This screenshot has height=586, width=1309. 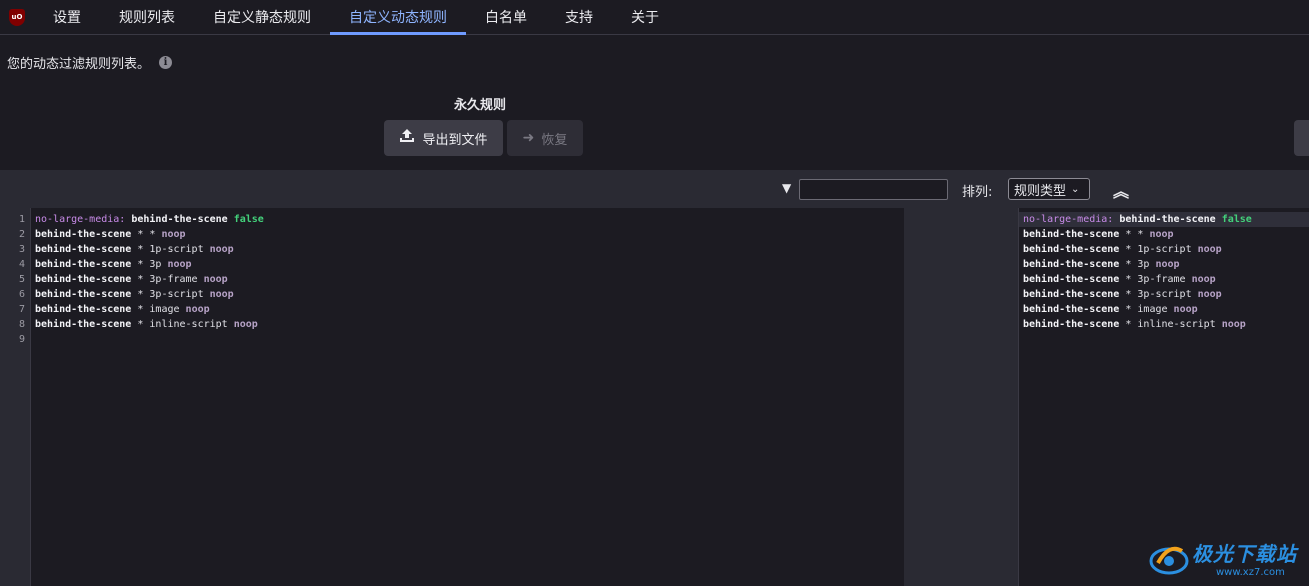 What do you see at coordinates (1121, 190) in the screenshot?
I see `collapse-up-icon: ︽` at bounding box center [1121, 190].